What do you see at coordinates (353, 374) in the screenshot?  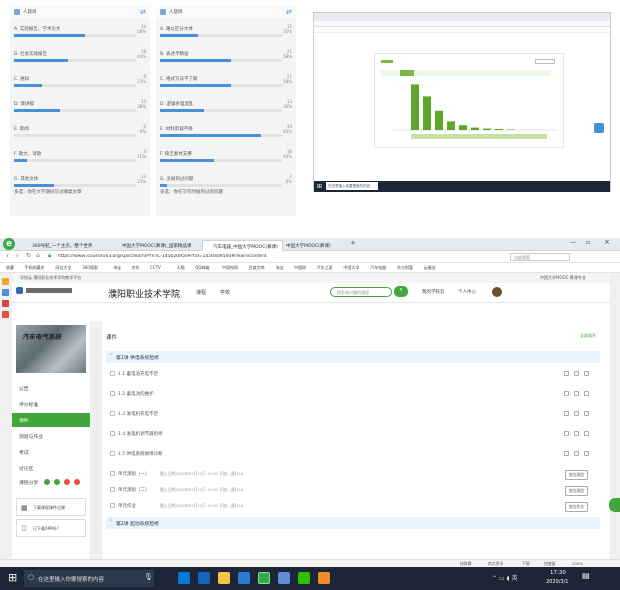 I see `lesson-row: 1.1 蓄电池充电不足` at bounding box center [353, 374].